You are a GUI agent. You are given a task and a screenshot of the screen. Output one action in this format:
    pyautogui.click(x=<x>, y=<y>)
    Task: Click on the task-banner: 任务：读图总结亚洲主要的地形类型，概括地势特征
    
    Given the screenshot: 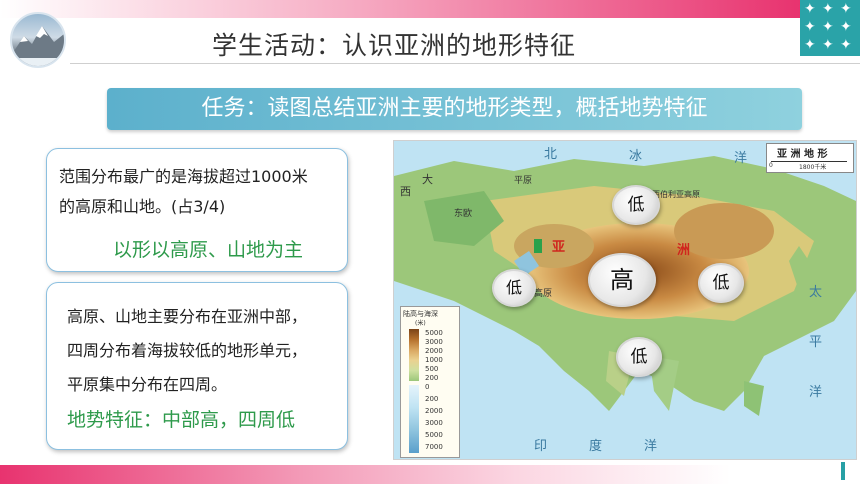 What is the action you would take?
    pyautogui.click(x=454, y=109)
    